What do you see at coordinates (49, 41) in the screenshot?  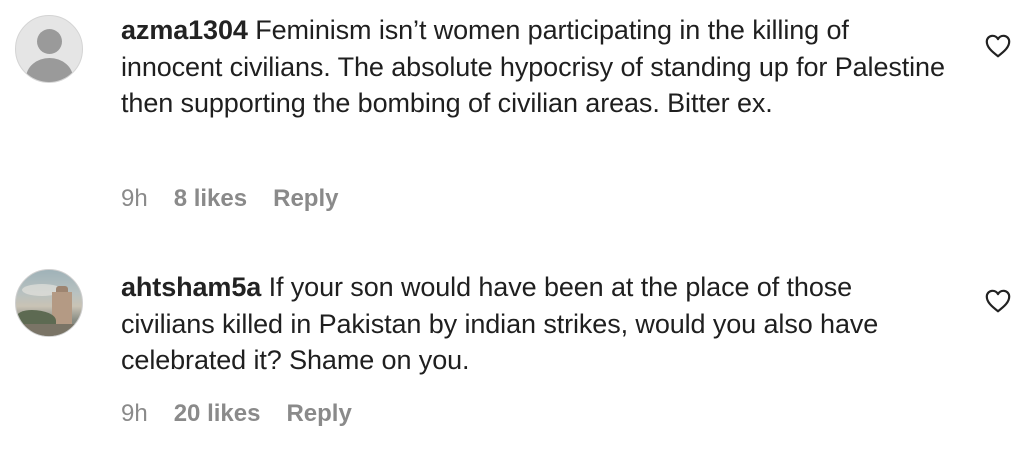 I see `default-profile-icon` at bounding box center [49, 41].